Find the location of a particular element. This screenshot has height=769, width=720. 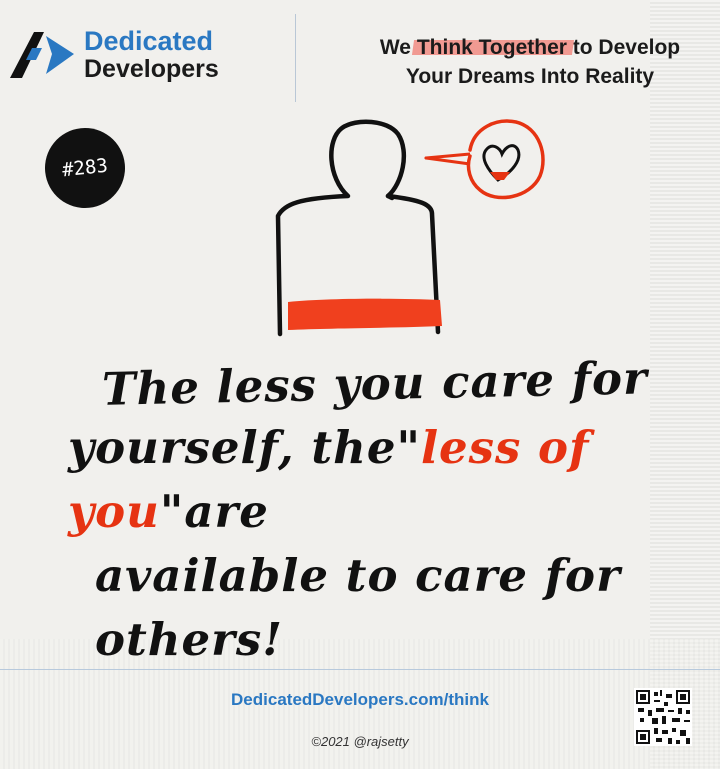

quote-line-2-start: yourself, the" is located at coordinates (244, 447).